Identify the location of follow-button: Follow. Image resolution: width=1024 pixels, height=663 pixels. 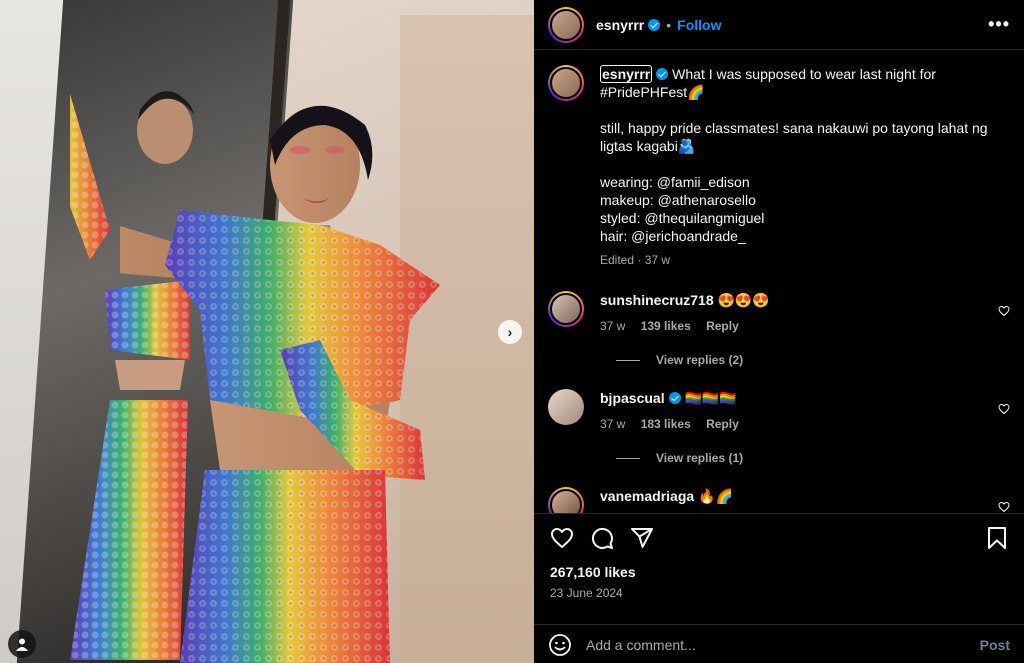
(699, 25).